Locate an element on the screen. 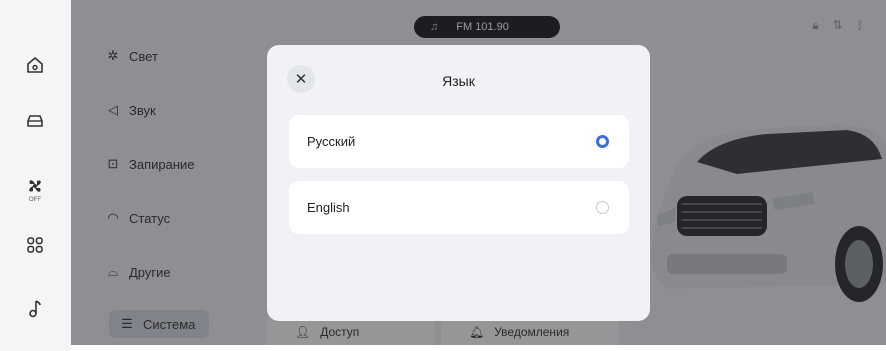 The height and width of the screenshot is (351, 886). language-option-english: English is located at coordinates (459, 207).